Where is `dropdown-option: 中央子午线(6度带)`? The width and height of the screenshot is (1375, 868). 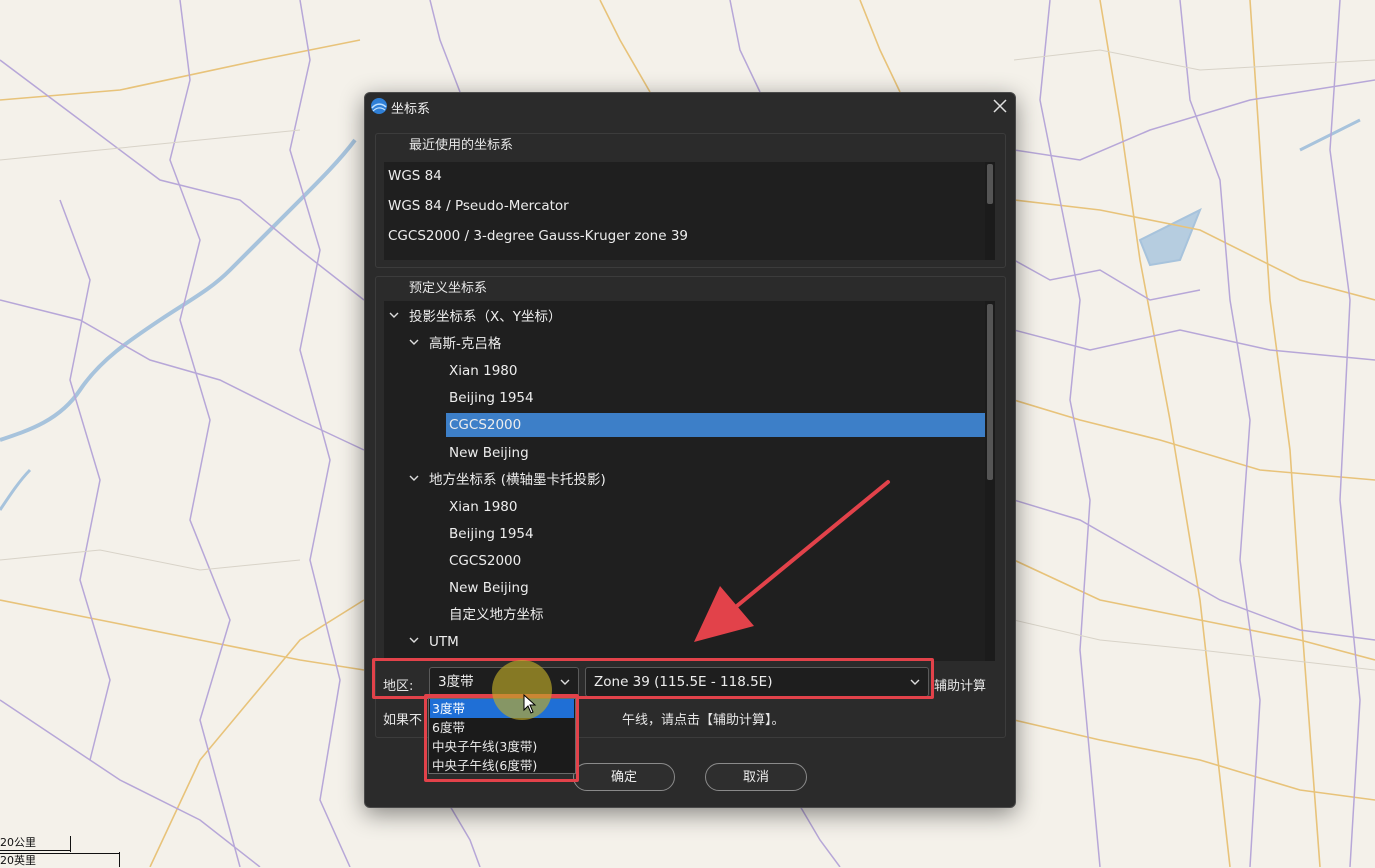
dropdown-option: 中央子午线(6度带) is located at coordinates (502, 765).